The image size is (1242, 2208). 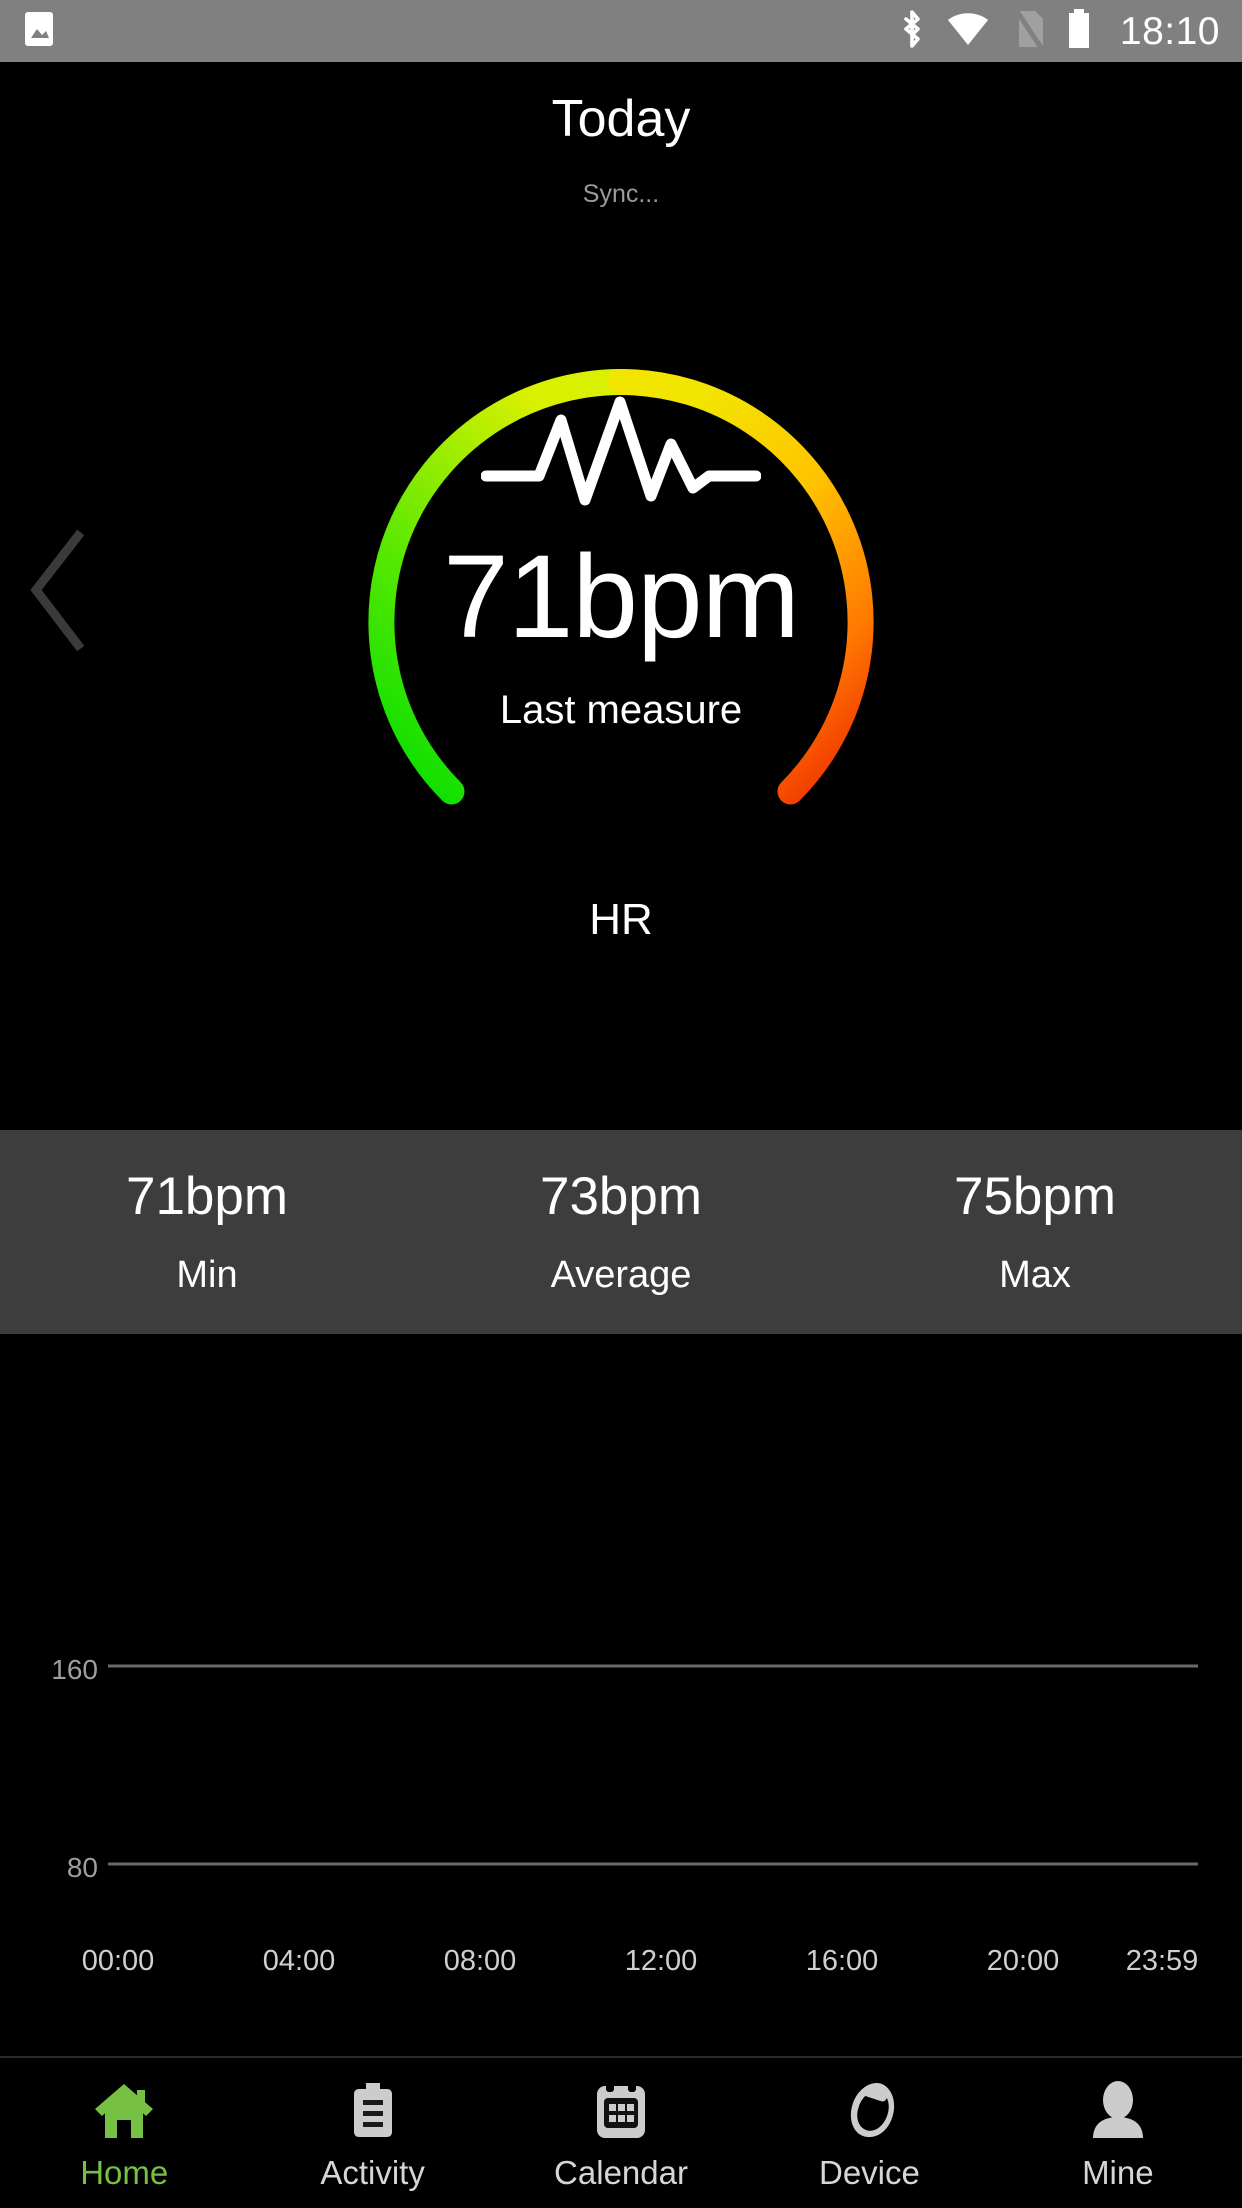 What do you see at coordinates (1035, 1196) in the screenshot?
I see `stat-max-value: 75bpm` at bounding box center [1035, 1196].